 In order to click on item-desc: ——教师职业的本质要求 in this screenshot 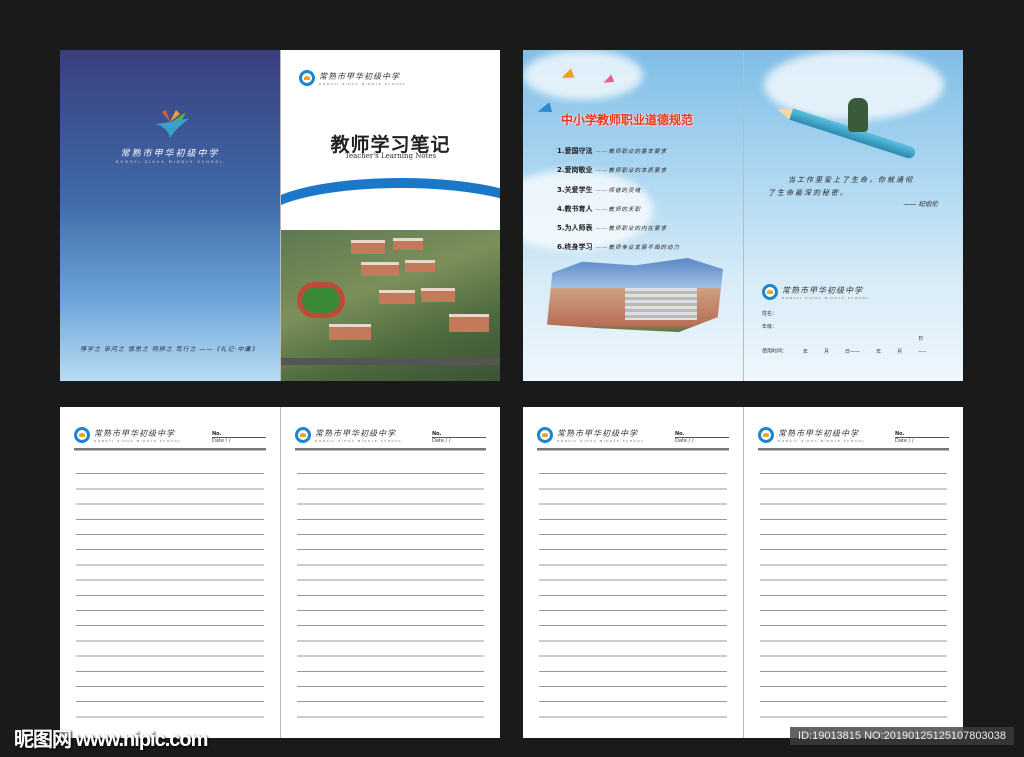, I will do `click(631, 171)`.